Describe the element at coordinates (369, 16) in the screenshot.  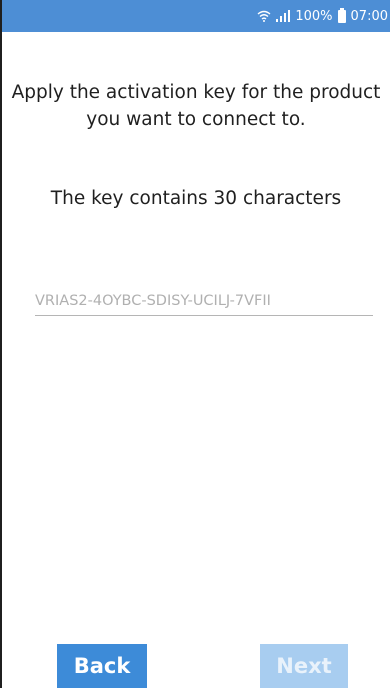
I see `clock: 07:00` at that location.